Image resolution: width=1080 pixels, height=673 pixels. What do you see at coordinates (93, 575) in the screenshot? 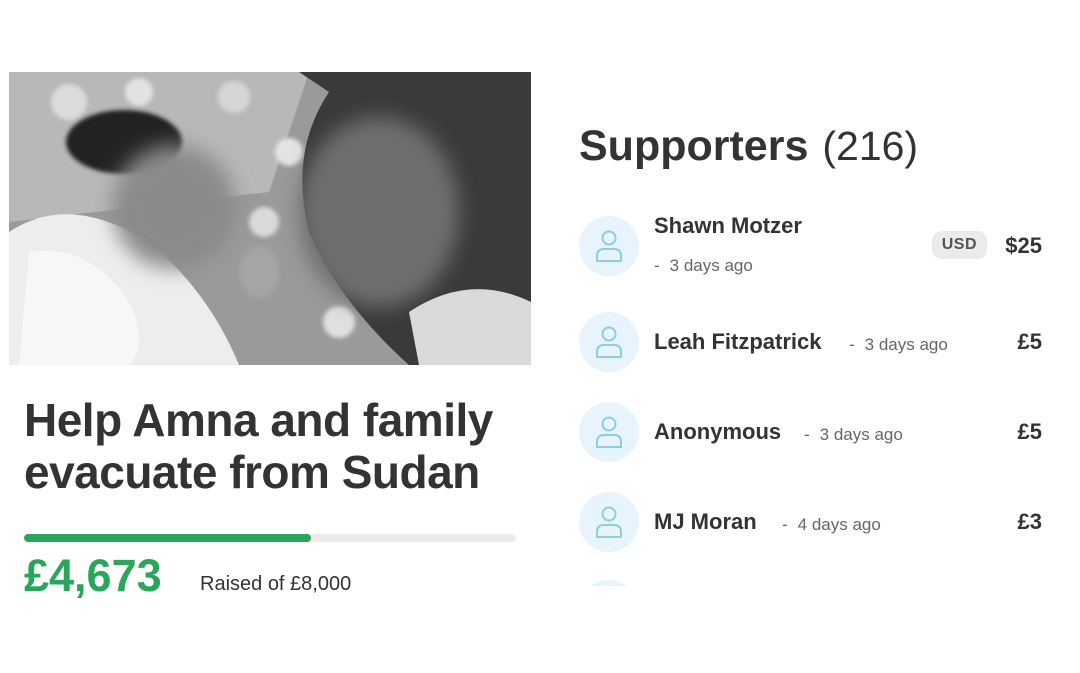
I see `raised-amount: £4,673` at bounding box center [93, 575].